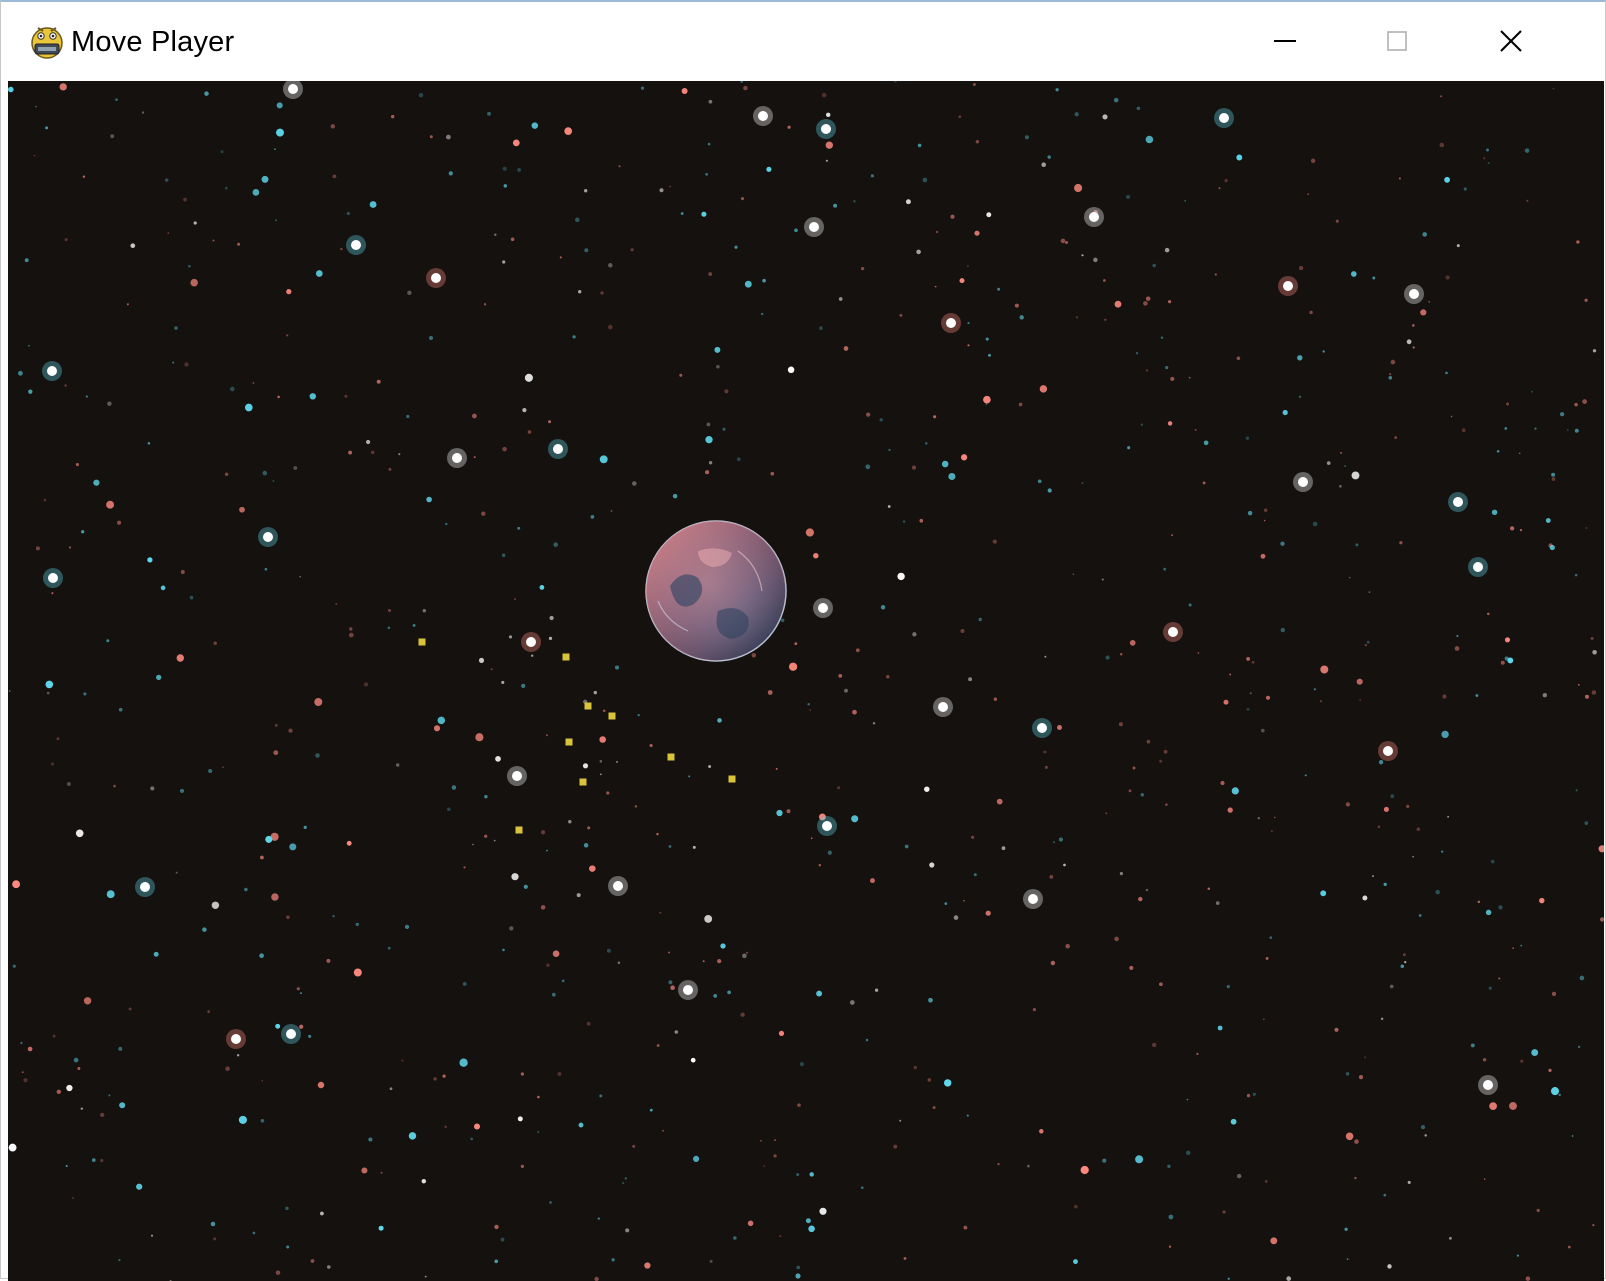 The width and height of the screenshot is (1606, 1281). I want to click on minimize-button, so click(1285, 41).